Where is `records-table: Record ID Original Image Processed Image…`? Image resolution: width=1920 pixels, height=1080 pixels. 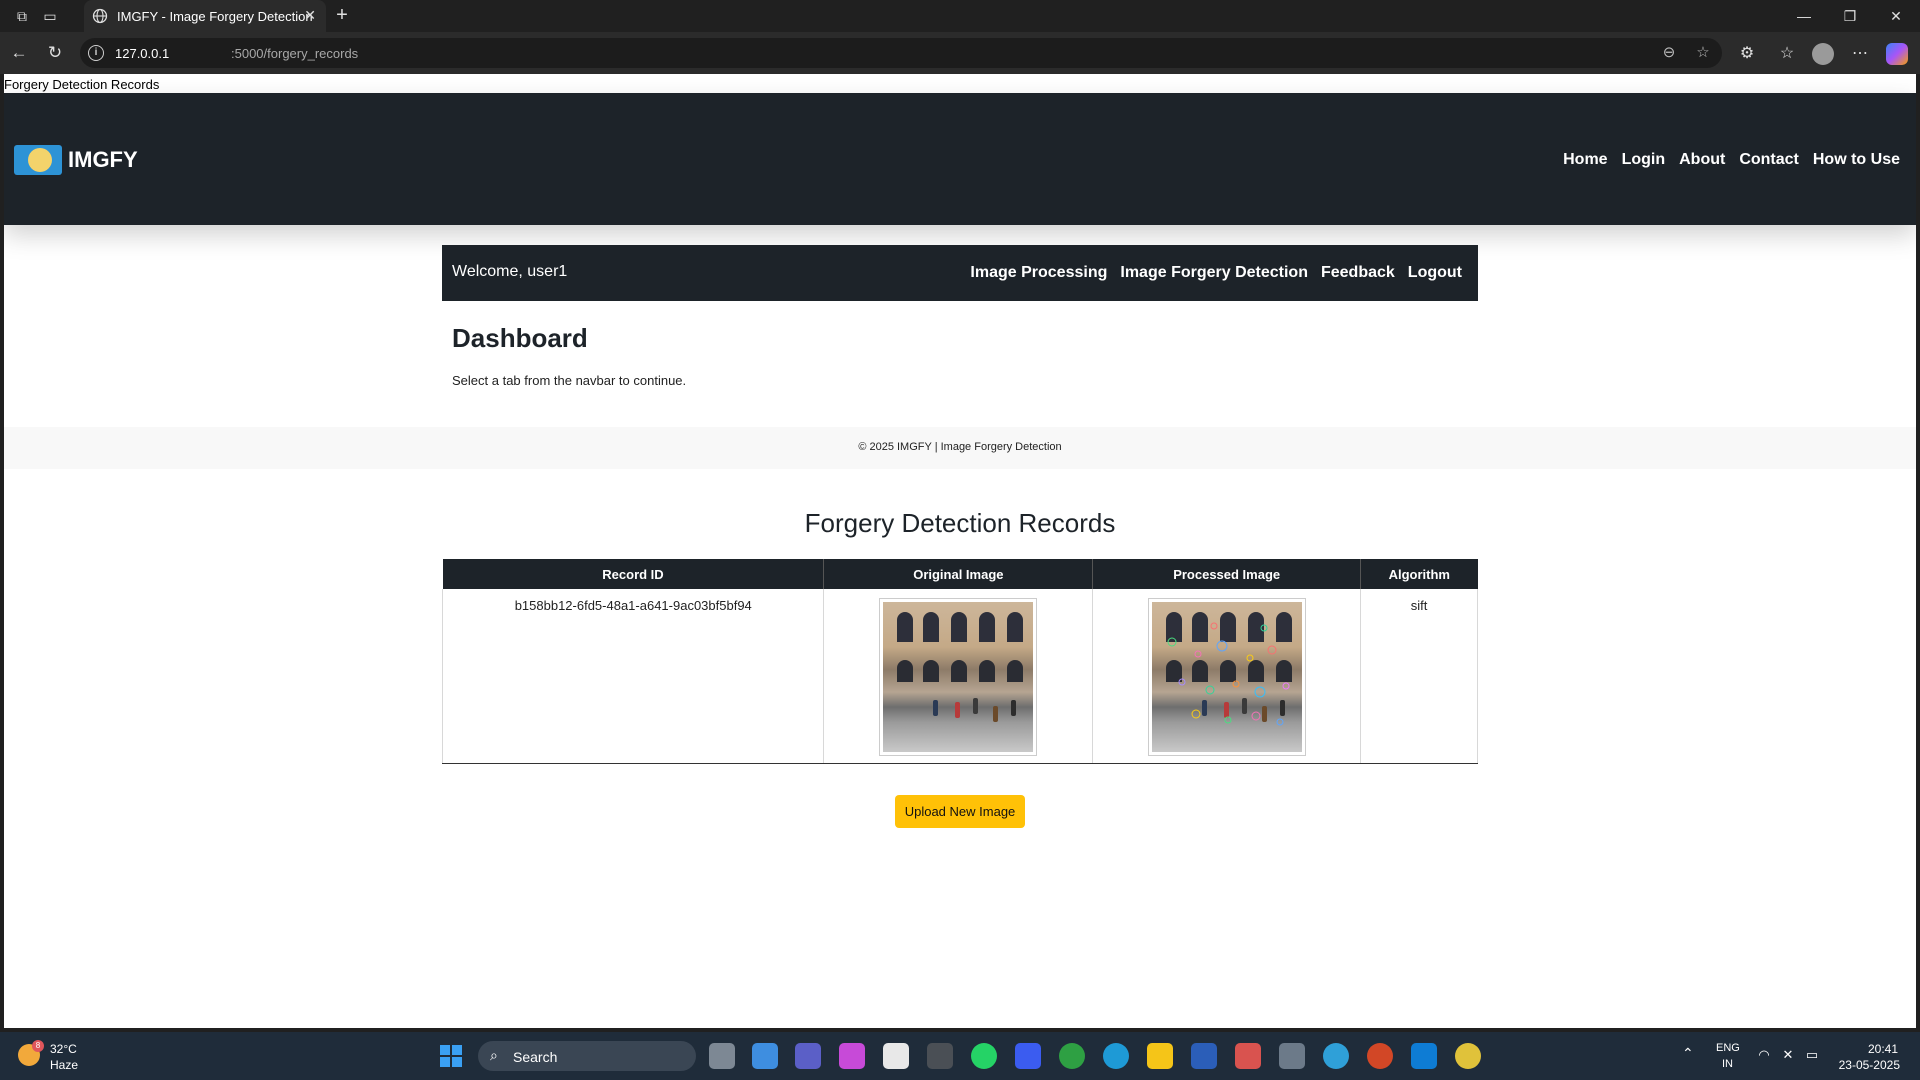 records-table: Record ID Original Image Processed Image… is located at coordinates (959, 661).